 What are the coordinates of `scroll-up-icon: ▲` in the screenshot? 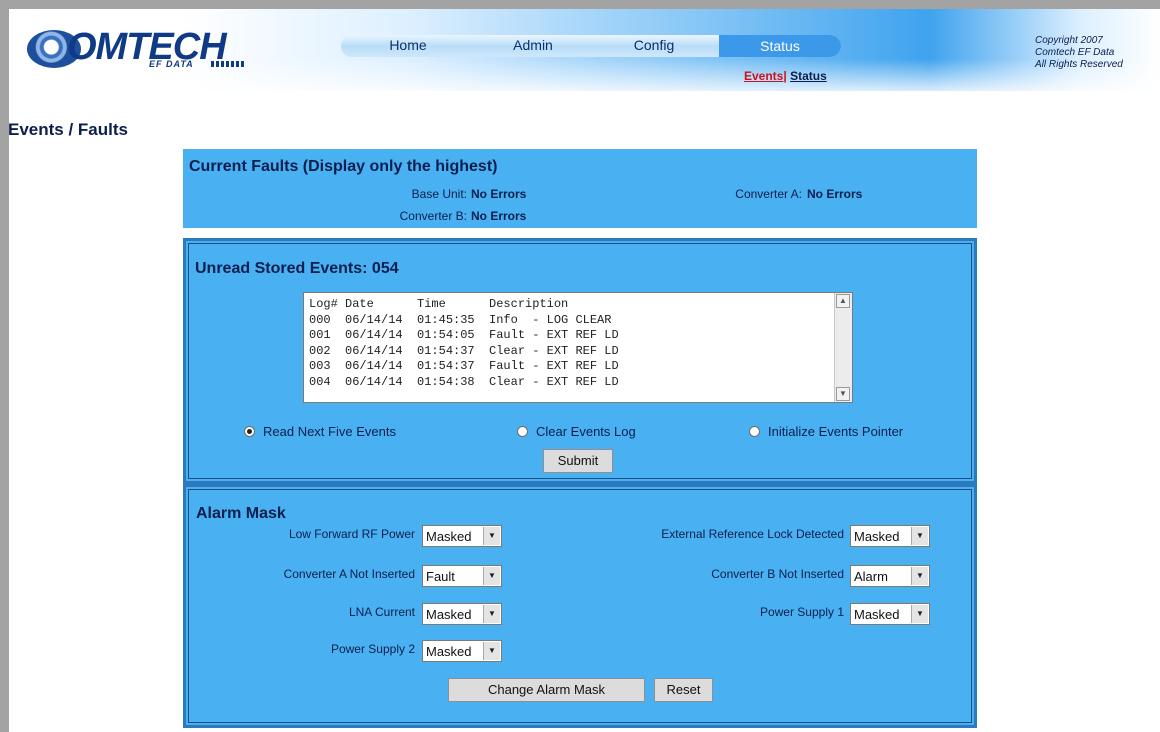 It's located at (843, 301).